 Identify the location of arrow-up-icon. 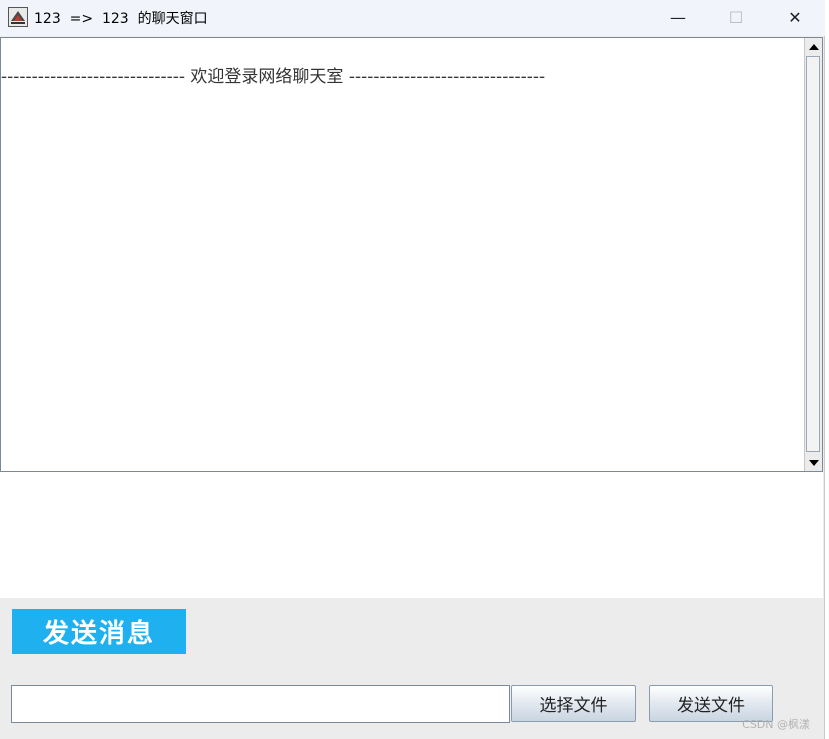
(813, 46).